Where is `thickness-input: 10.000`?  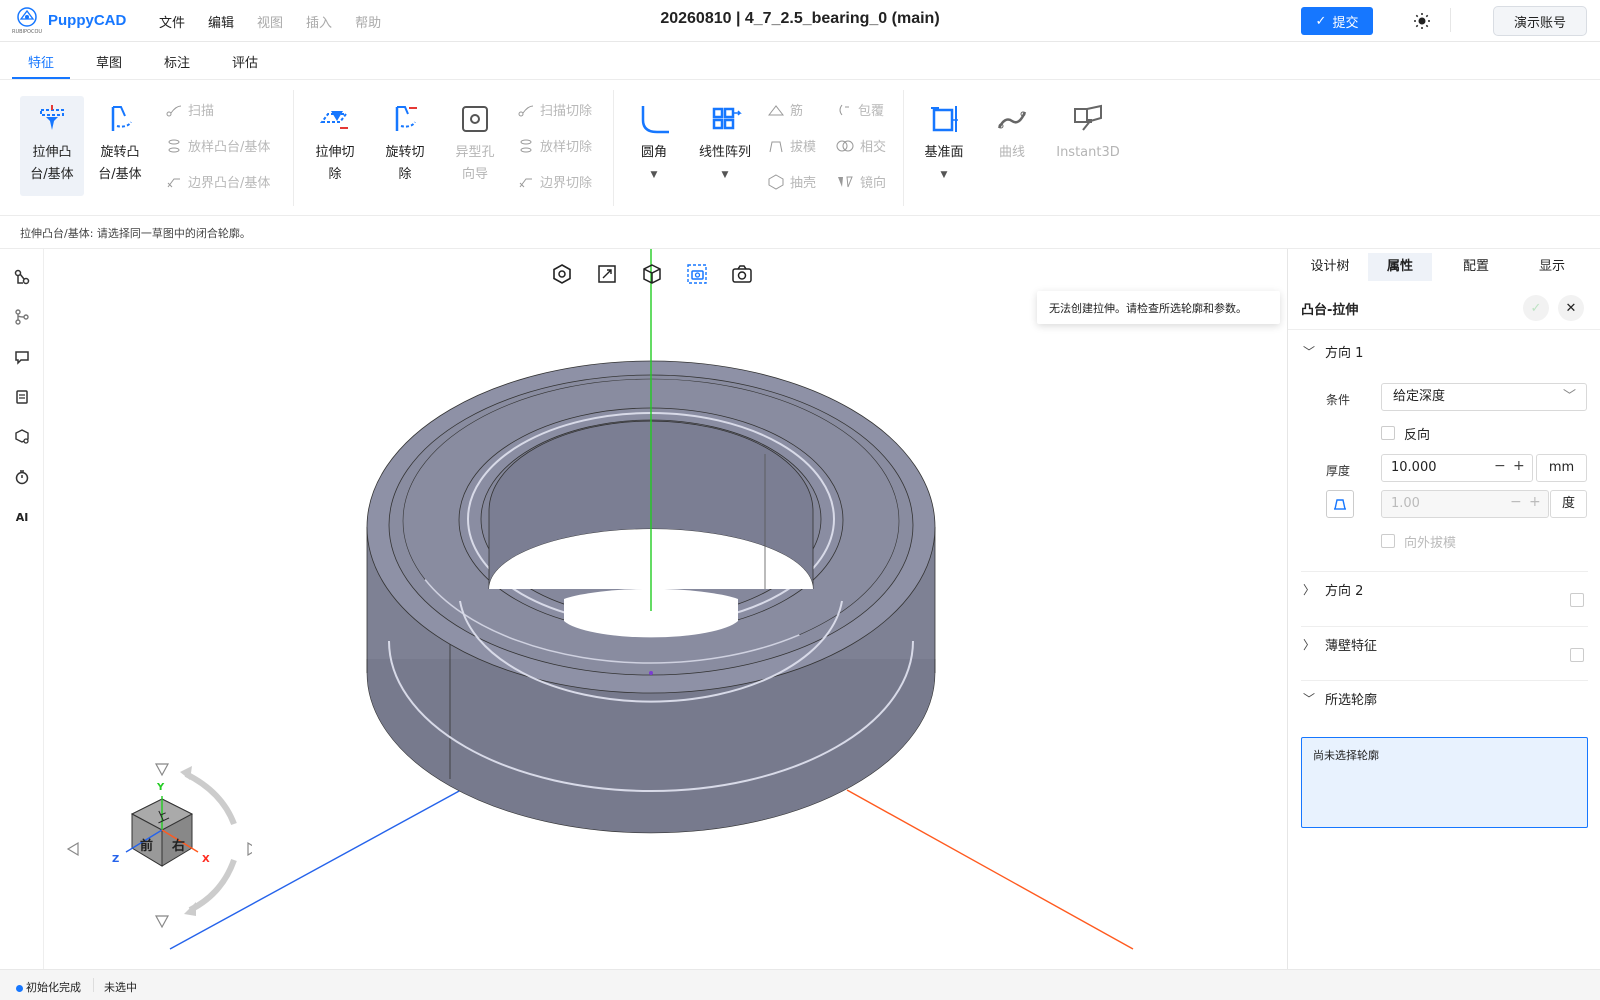
thickness-input: 10.000 is located at coordinates (1457, 468).